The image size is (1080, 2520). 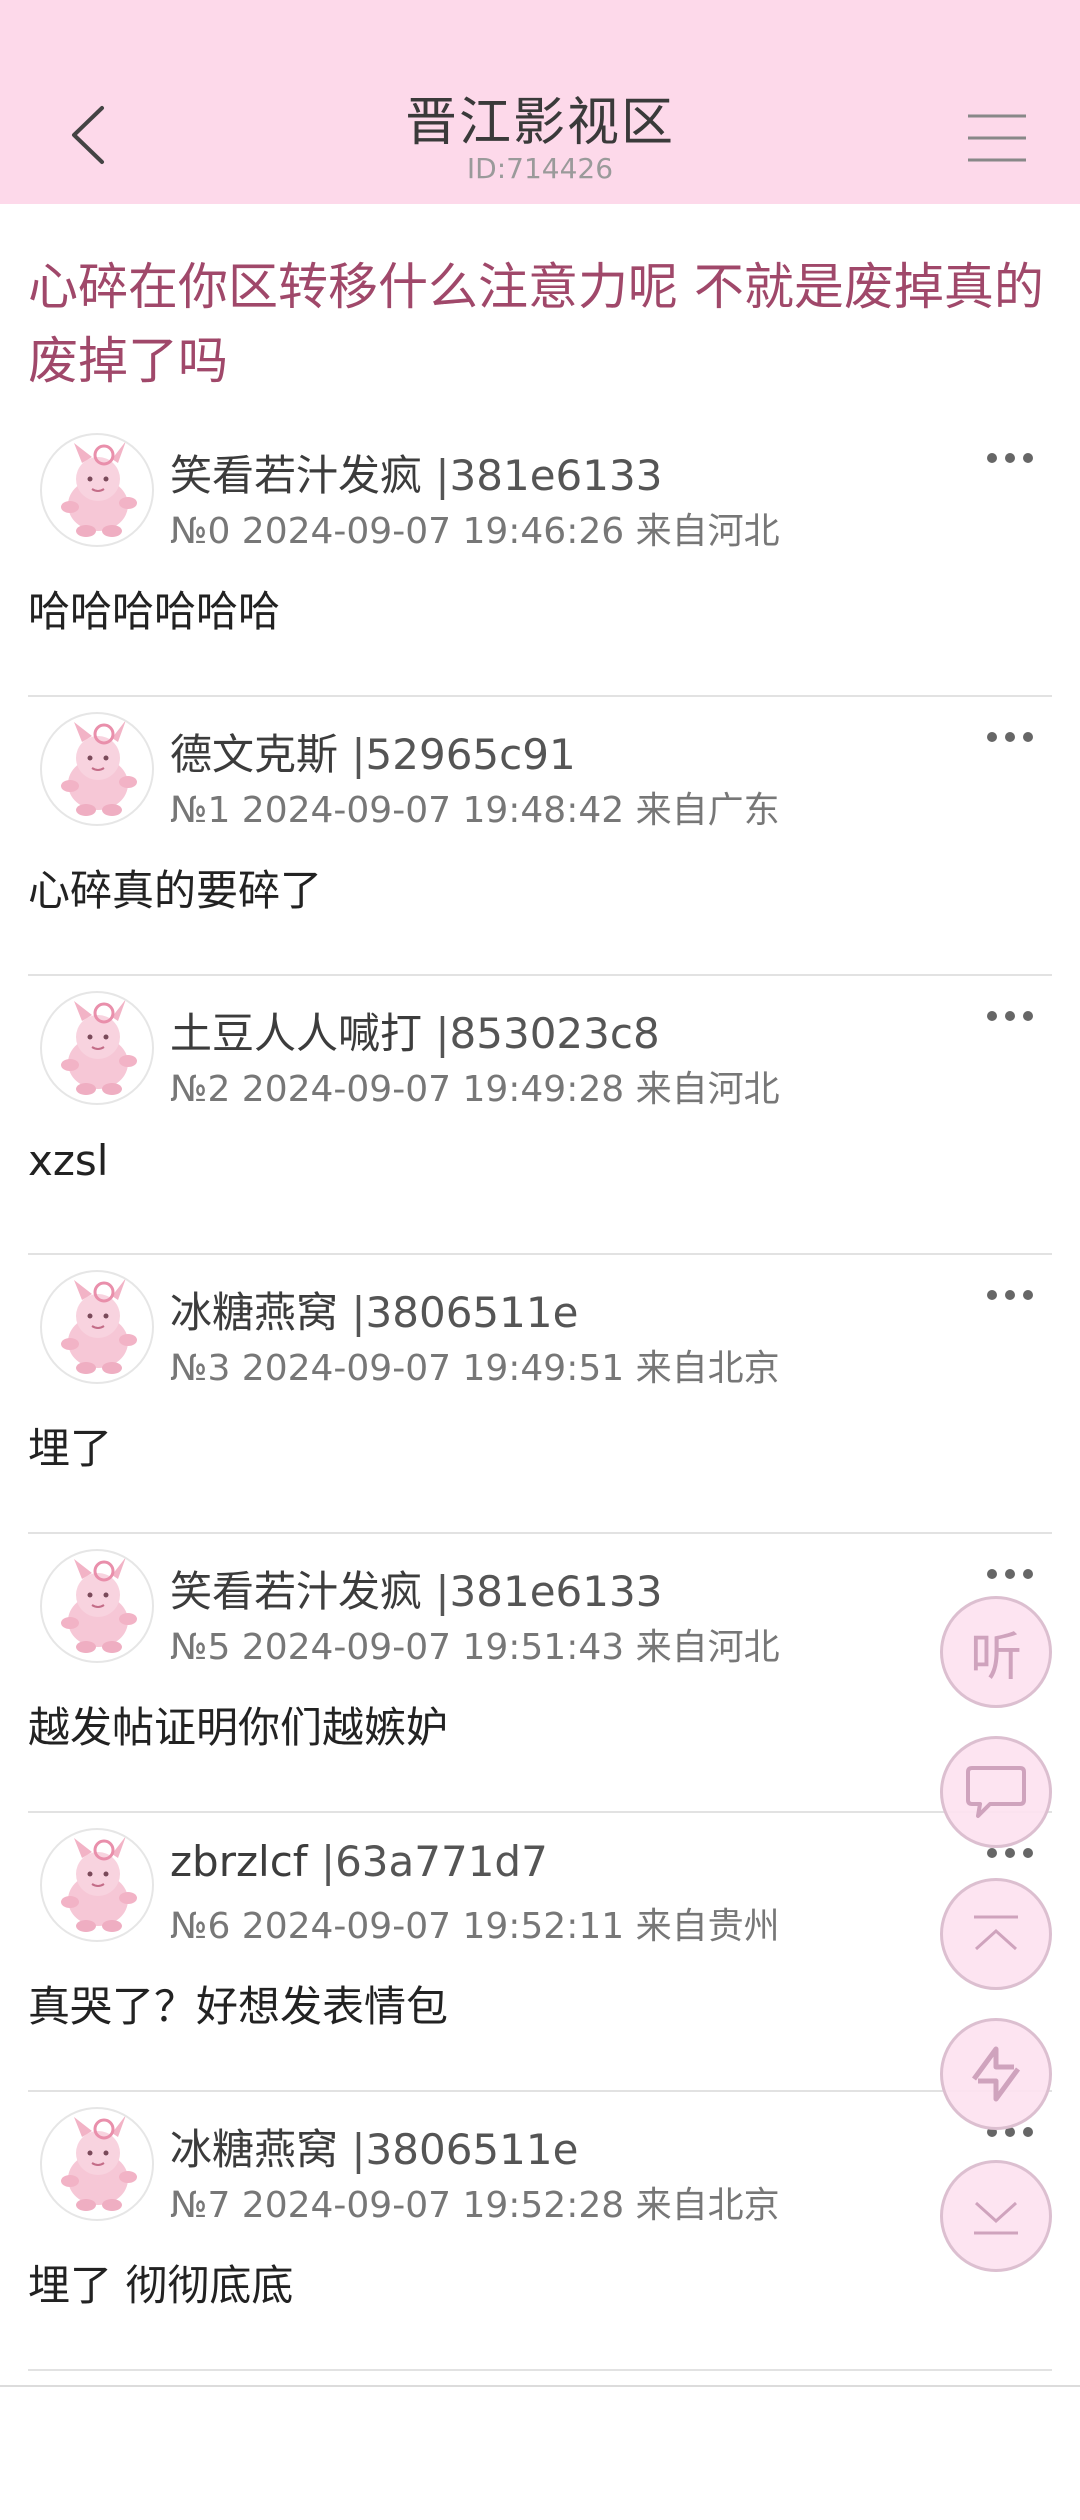 I want to click on post-meta: №6 2024-09-07 19:52:11 来自贵州, so click(x=475, y=1926).